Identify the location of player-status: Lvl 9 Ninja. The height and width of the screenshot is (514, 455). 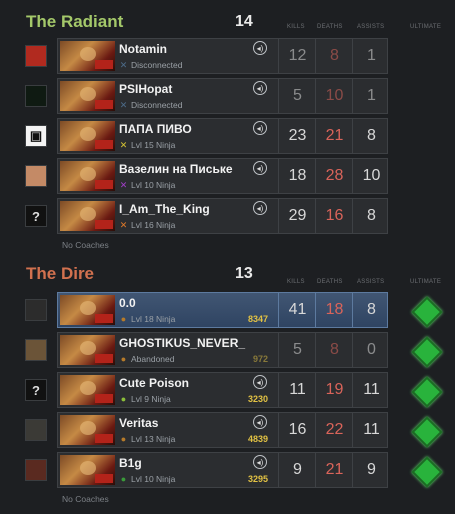
(151, 399).